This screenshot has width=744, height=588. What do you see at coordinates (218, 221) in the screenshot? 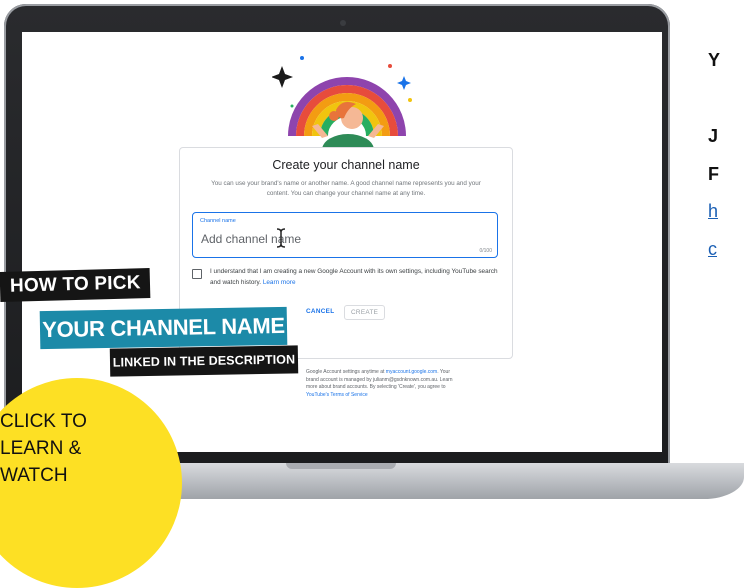
I see `channel-name-label: Channel name` at bounding box center [218, 221].